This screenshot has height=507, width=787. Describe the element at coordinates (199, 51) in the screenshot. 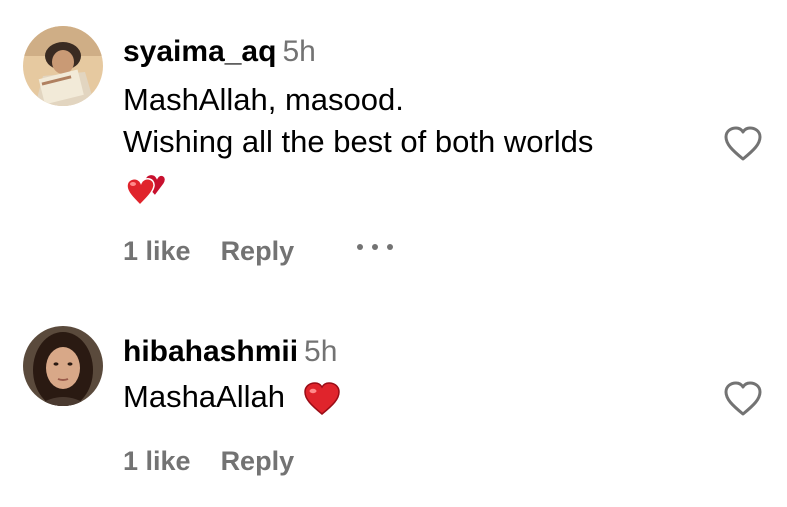

I see `username: syaima_aq` at that location.